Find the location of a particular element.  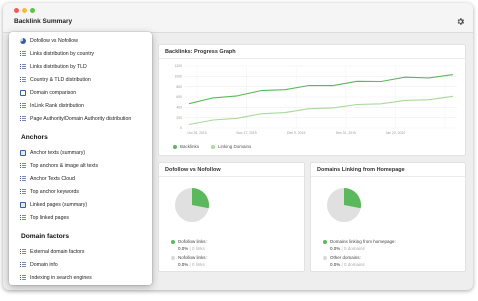

menu-item-top-anchor-keywords: Top anchor keywords is located at coordinates (80, 191).